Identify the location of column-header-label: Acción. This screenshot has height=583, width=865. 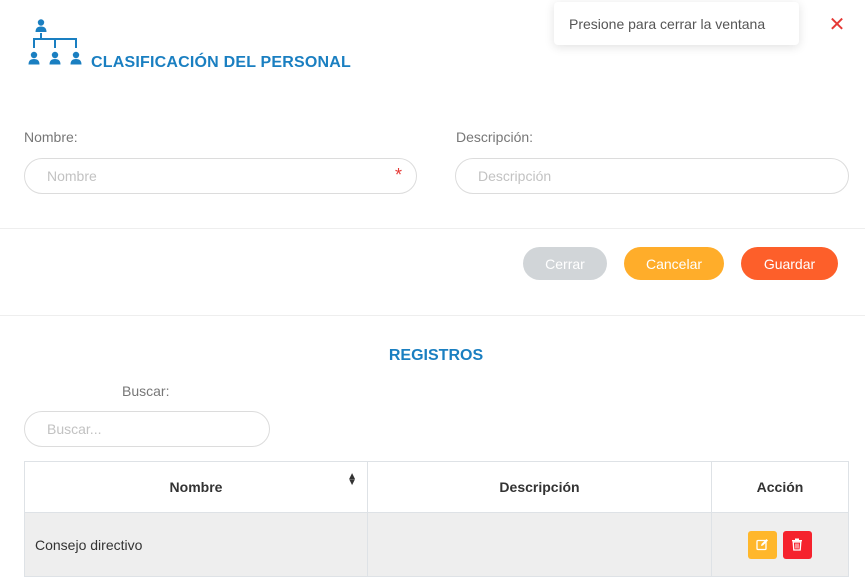
(780, 487).